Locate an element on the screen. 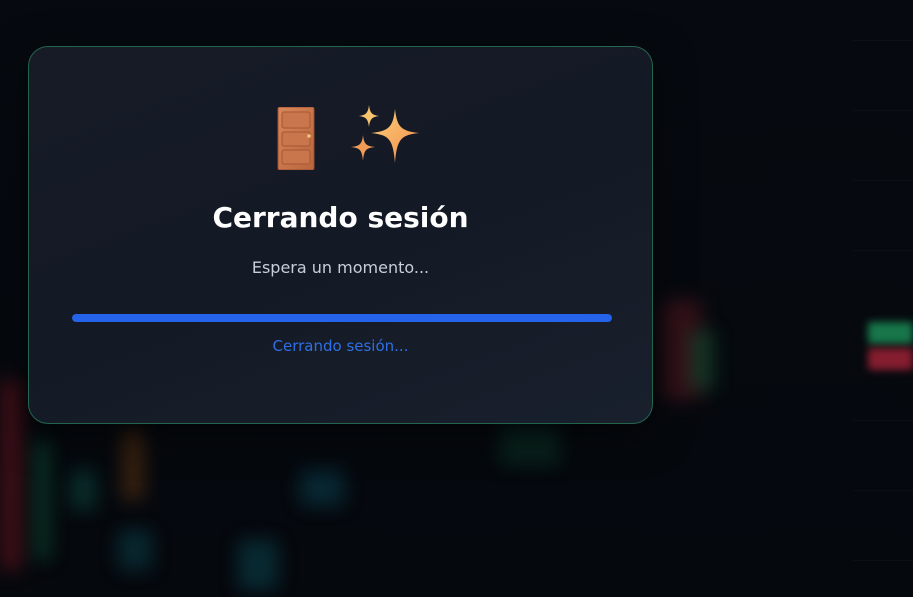  logout-progress-bar is located at coordinates (342, 318).